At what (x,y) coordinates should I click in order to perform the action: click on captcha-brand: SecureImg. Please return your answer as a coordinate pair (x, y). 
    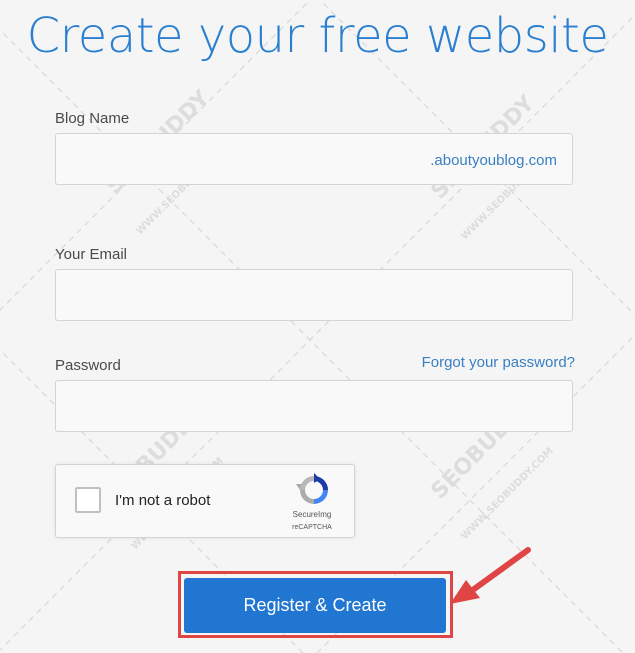
    Looking at the image, I should click on (312, 514).